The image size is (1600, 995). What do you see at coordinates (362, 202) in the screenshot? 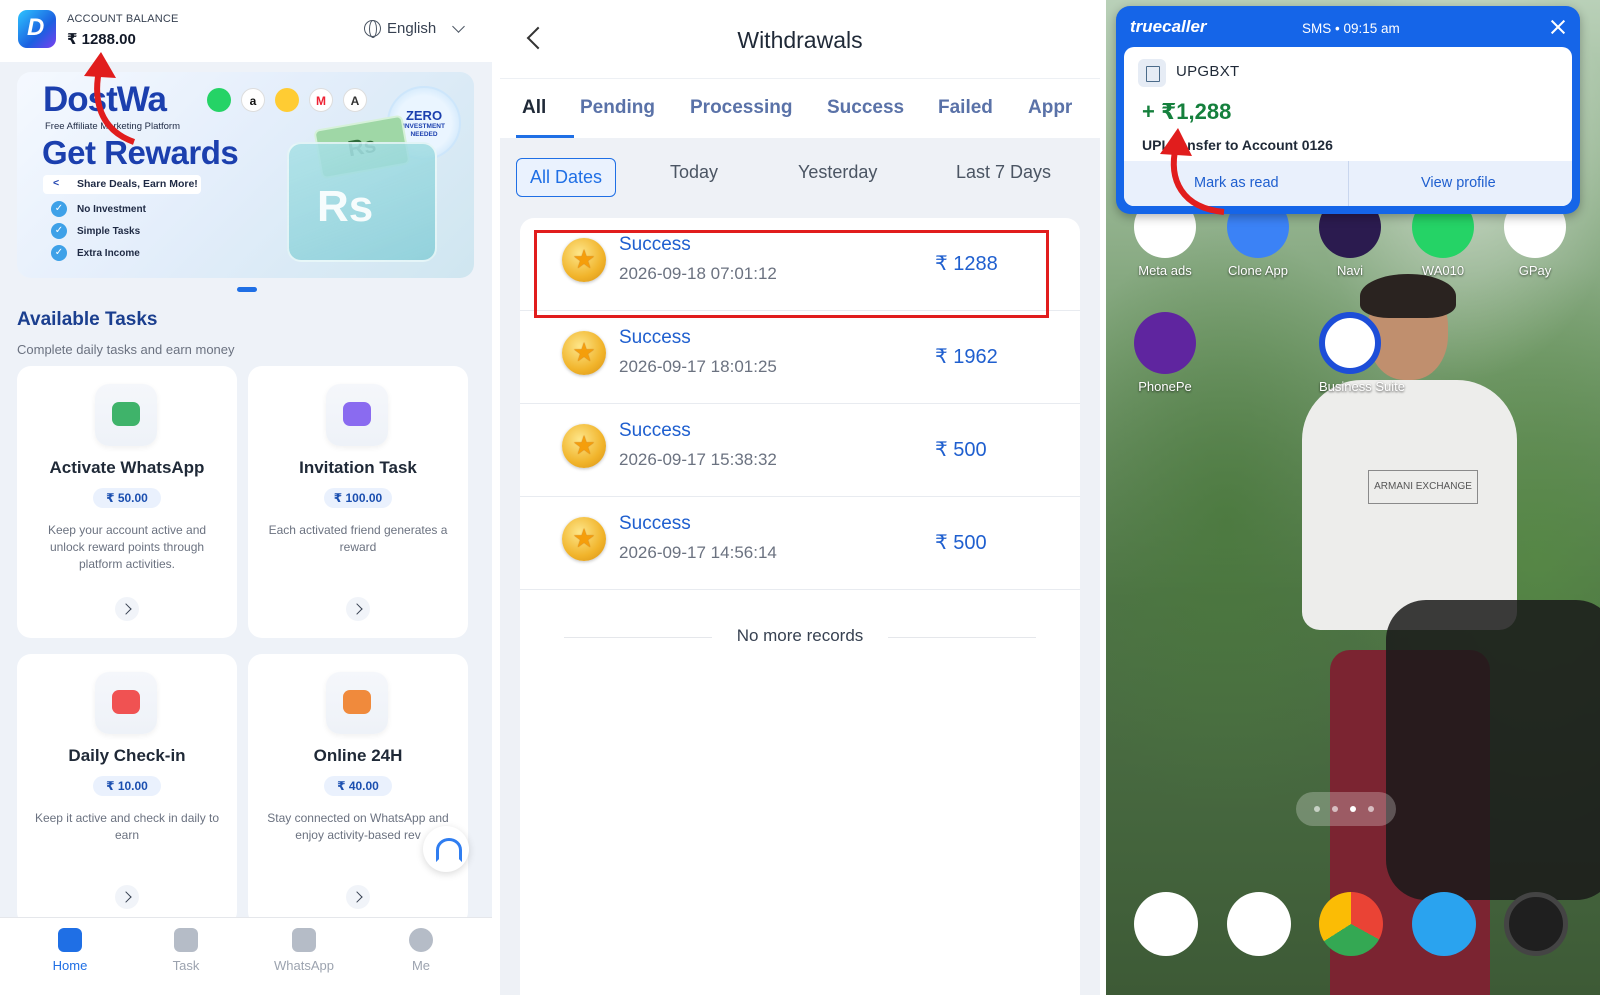
I see `wallet-illustration` at bounding box center [362, 202].